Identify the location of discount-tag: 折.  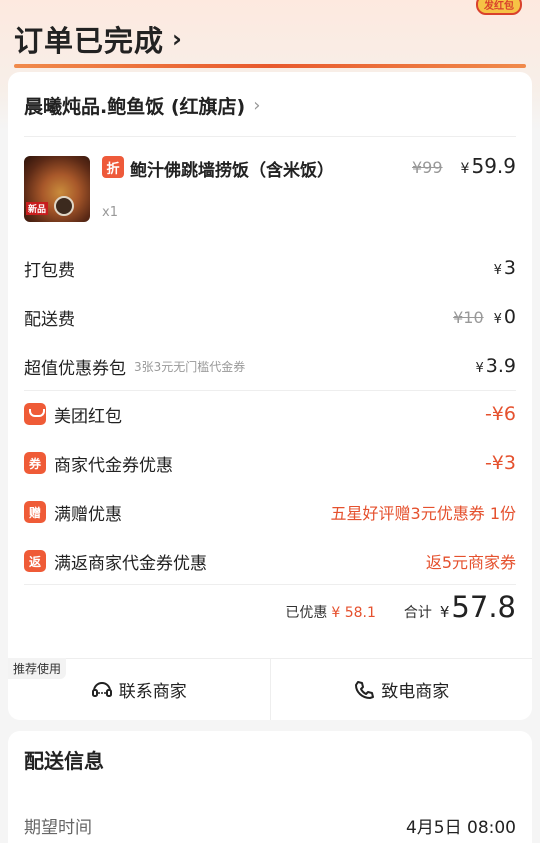
(113, 167).